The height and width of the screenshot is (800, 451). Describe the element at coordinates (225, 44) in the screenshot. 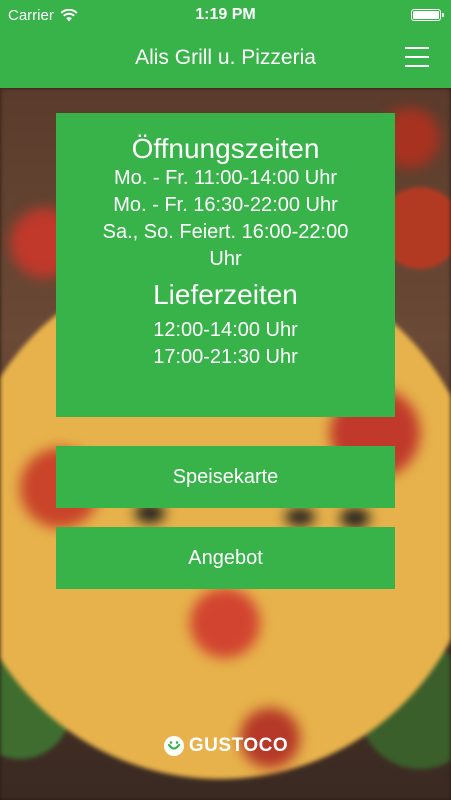

I see `app-header: Carrier 1:19 PM Alis Grill u. Pizzeria` at that location.